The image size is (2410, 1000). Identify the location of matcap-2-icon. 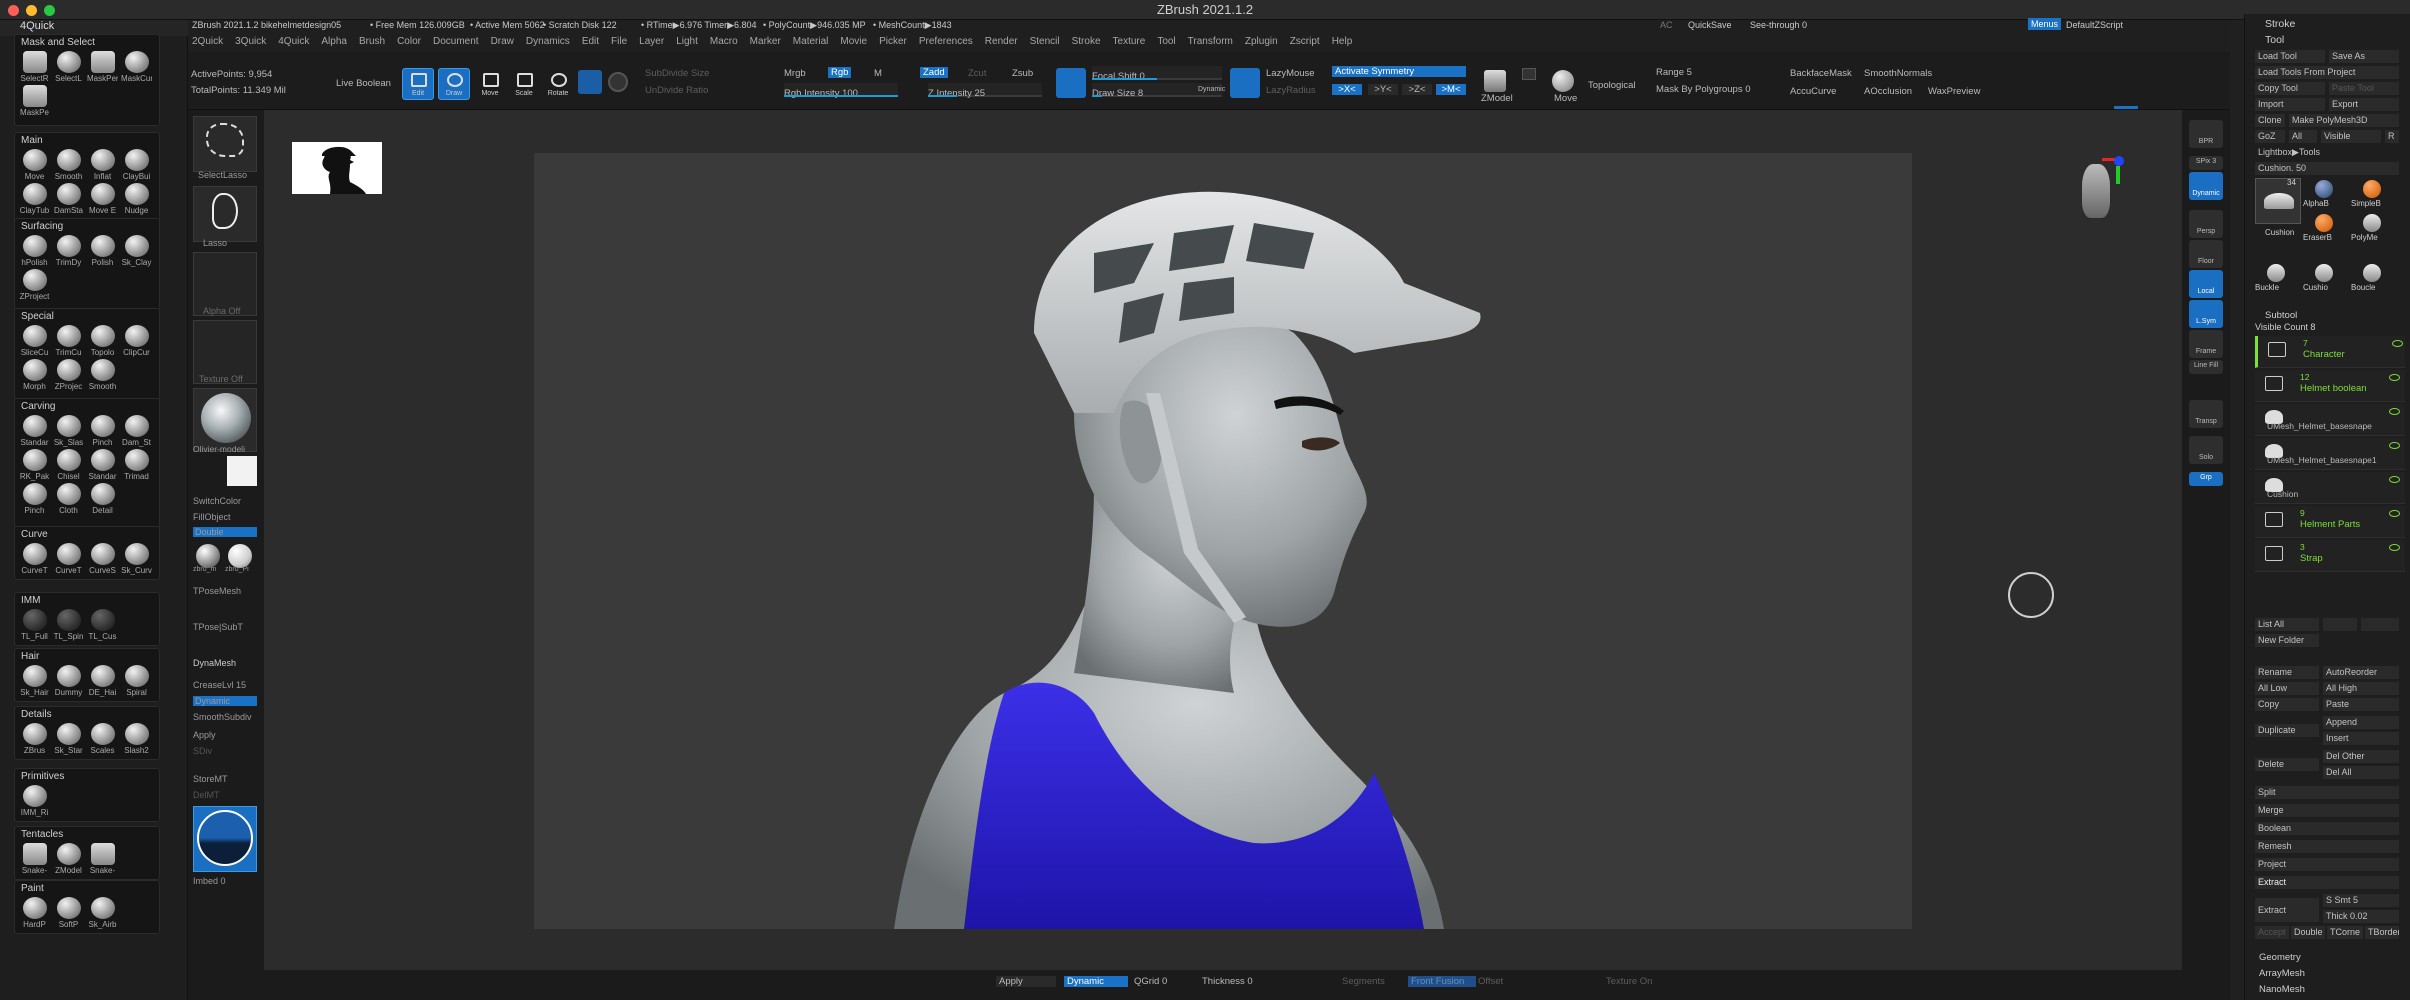
(240, 556).